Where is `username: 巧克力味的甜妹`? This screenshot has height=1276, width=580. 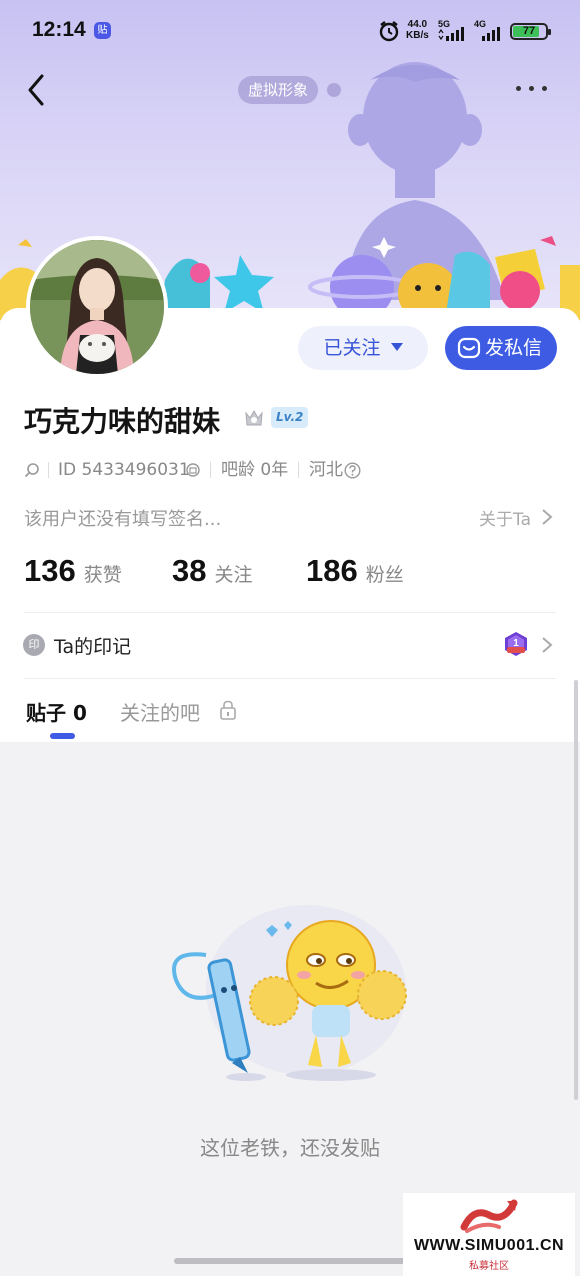
username: 巧克力味的甜妹 is located at coordinates (122, 421).